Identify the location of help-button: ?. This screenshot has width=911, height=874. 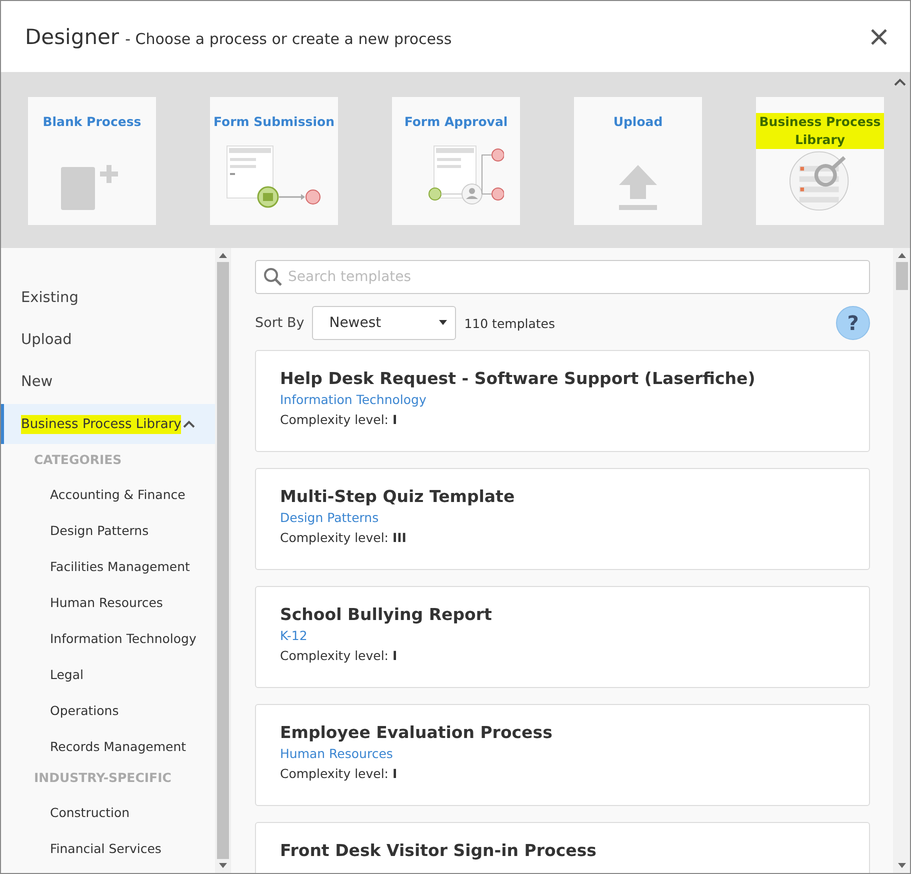
(853, 323).